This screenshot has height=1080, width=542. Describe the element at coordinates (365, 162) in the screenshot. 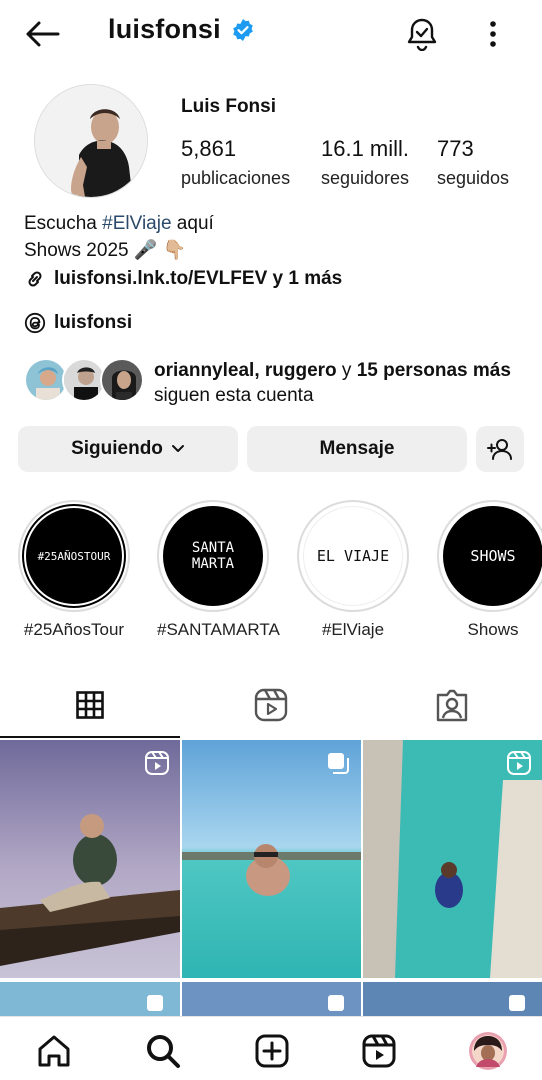

I see `followers-stat: 16.1 mill. seguidores` at that location.